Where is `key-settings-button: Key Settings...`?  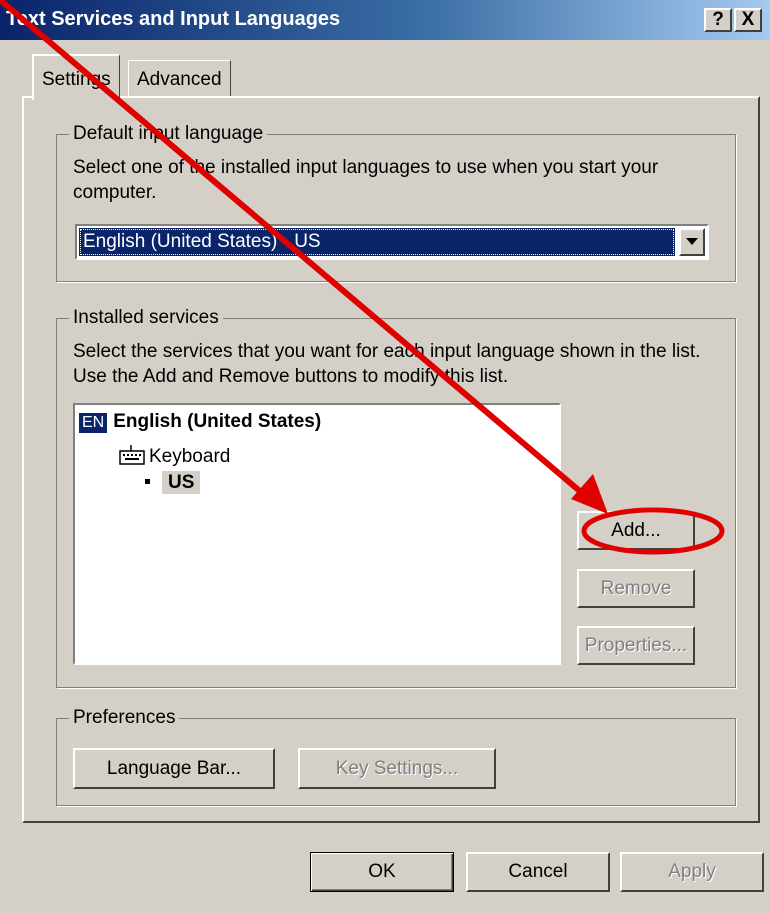 key-settings-button: Key Settings... is located at coordinates (397, 768).